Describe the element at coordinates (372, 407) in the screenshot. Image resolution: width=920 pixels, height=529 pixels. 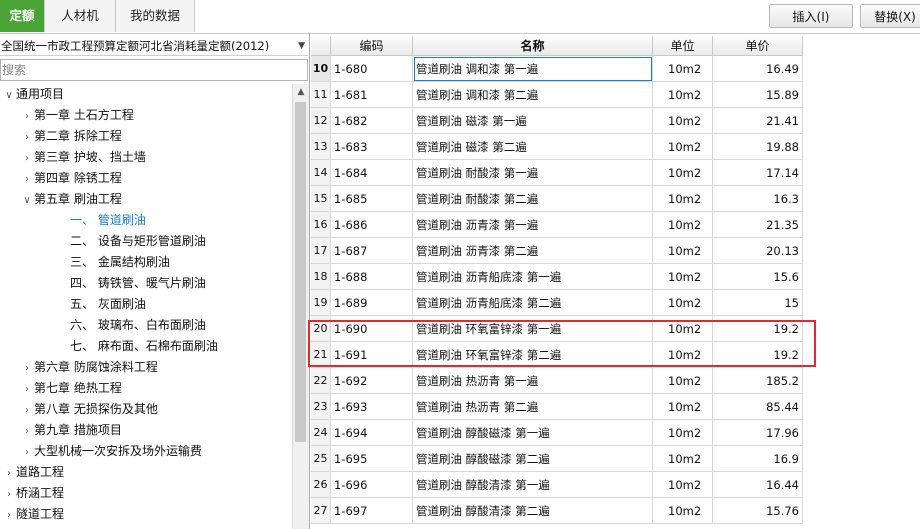
I see `code-cell: 1-693` at that location.